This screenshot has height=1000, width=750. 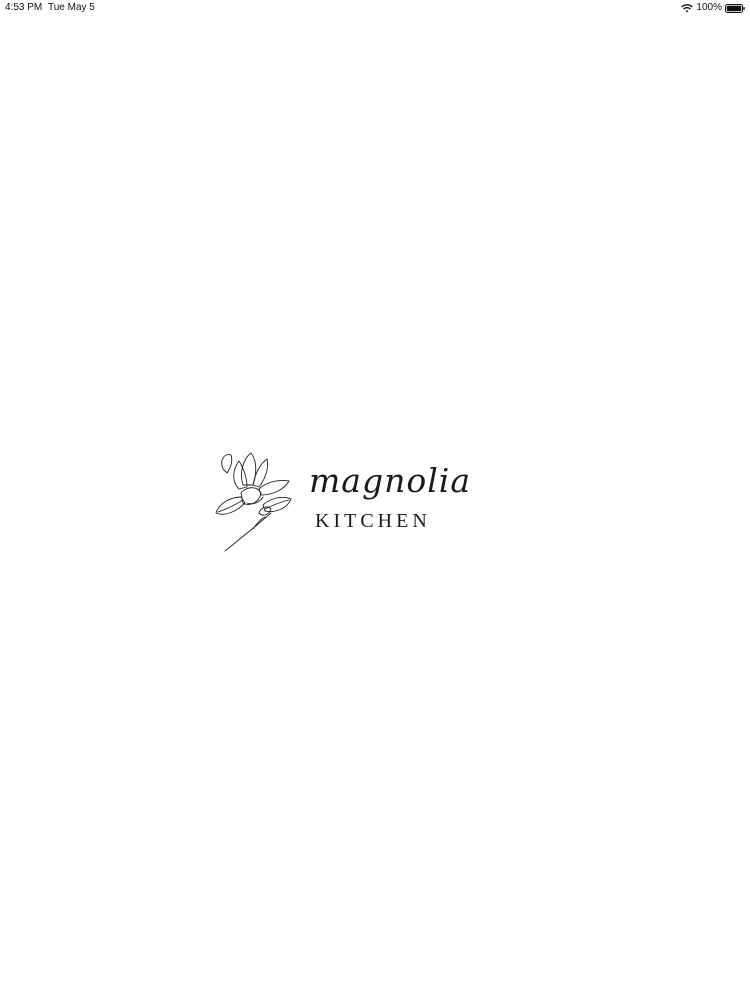 I want to click on status-date: Tue May 5, so click(x=71, y=7).